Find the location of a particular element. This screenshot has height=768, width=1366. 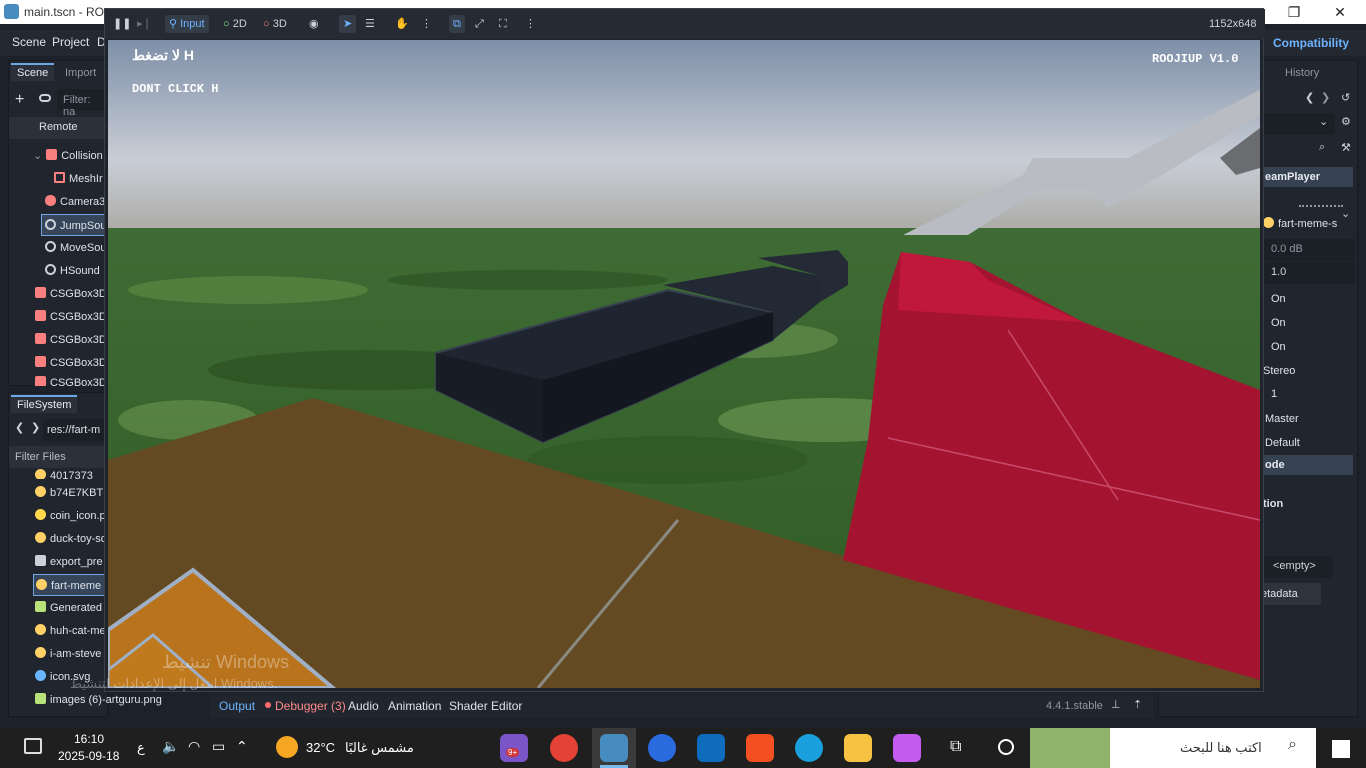

maximize-button: ❐ is located at coordinates (1294, 12).